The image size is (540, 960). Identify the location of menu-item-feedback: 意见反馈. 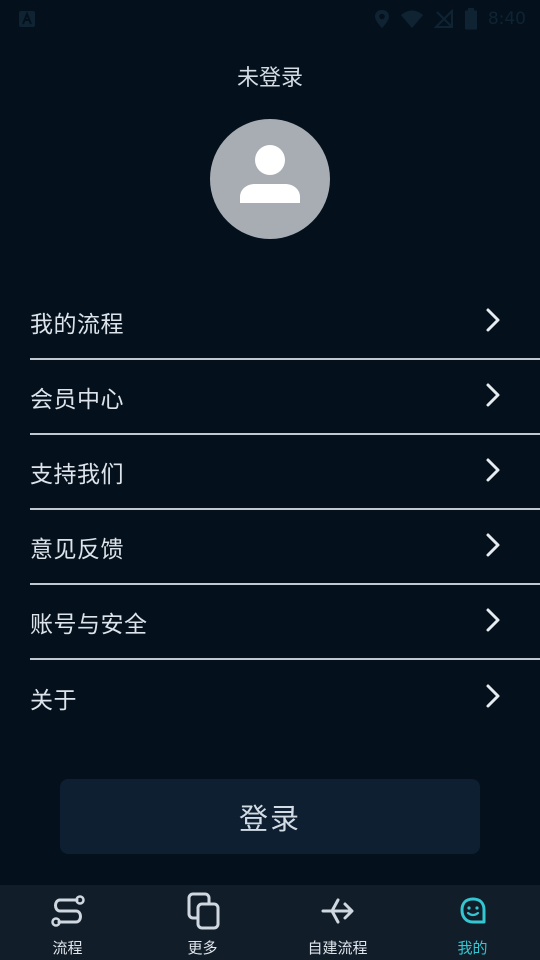
(285, 547).